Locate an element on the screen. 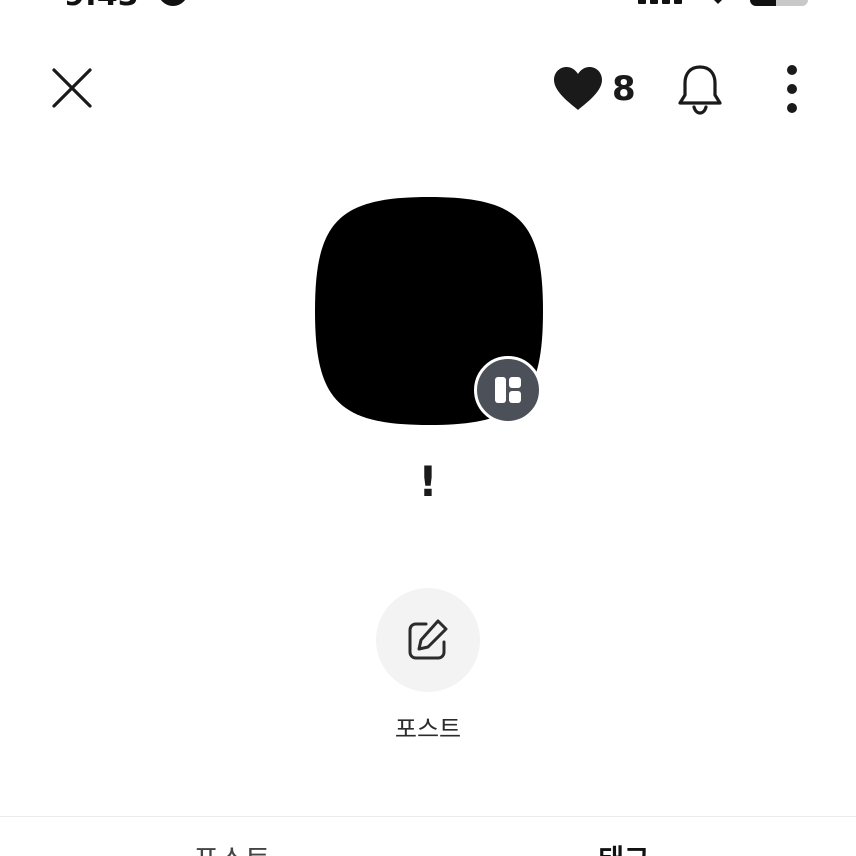 This screenshot has width=856, height=856. battery-icon is located at coordinates (779, 3).